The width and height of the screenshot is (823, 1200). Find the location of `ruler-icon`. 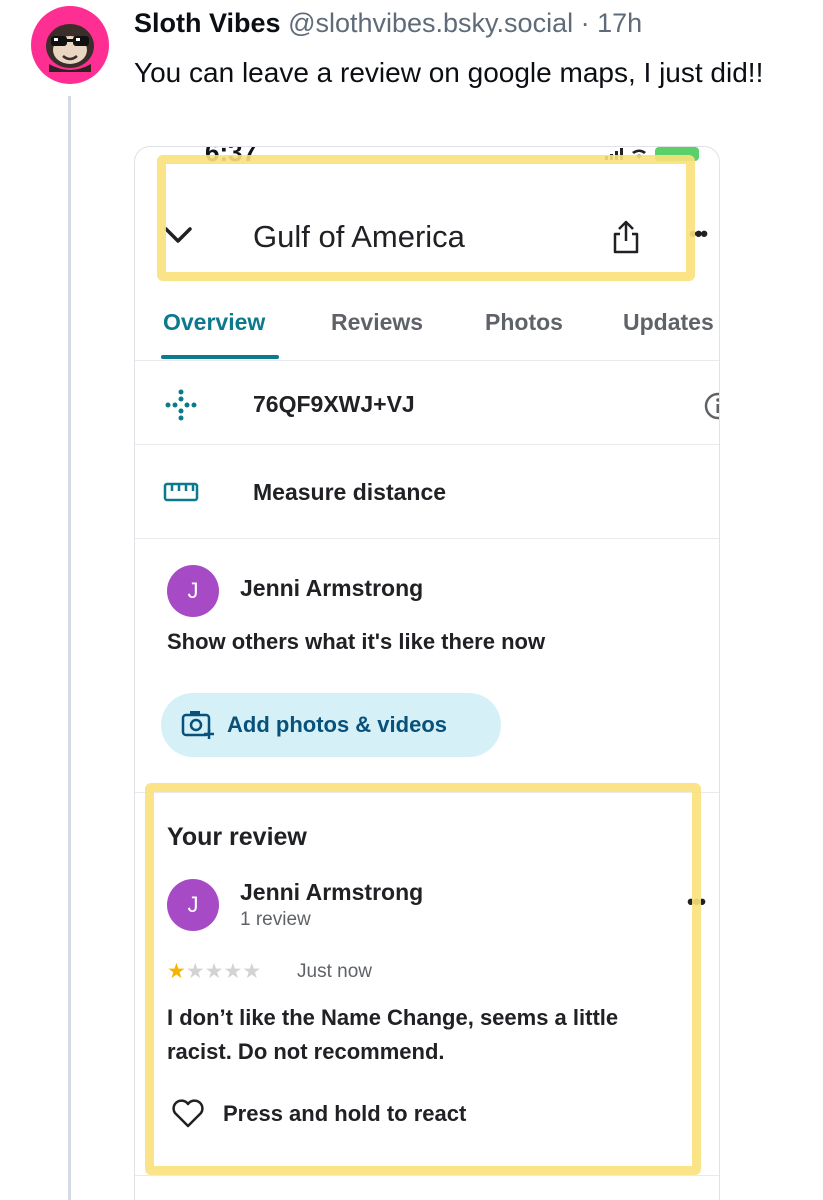

ruler-icon is located at coordinates (181, 492).